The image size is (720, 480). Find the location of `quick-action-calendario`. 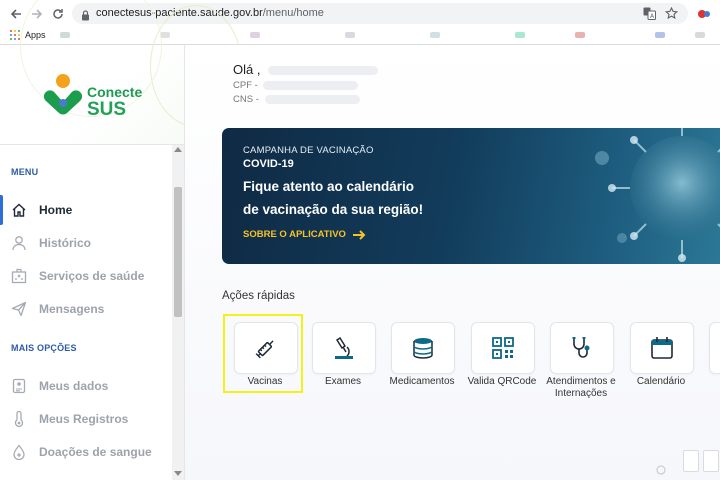

quick-action-calendario is located at coordinates (662, 348).